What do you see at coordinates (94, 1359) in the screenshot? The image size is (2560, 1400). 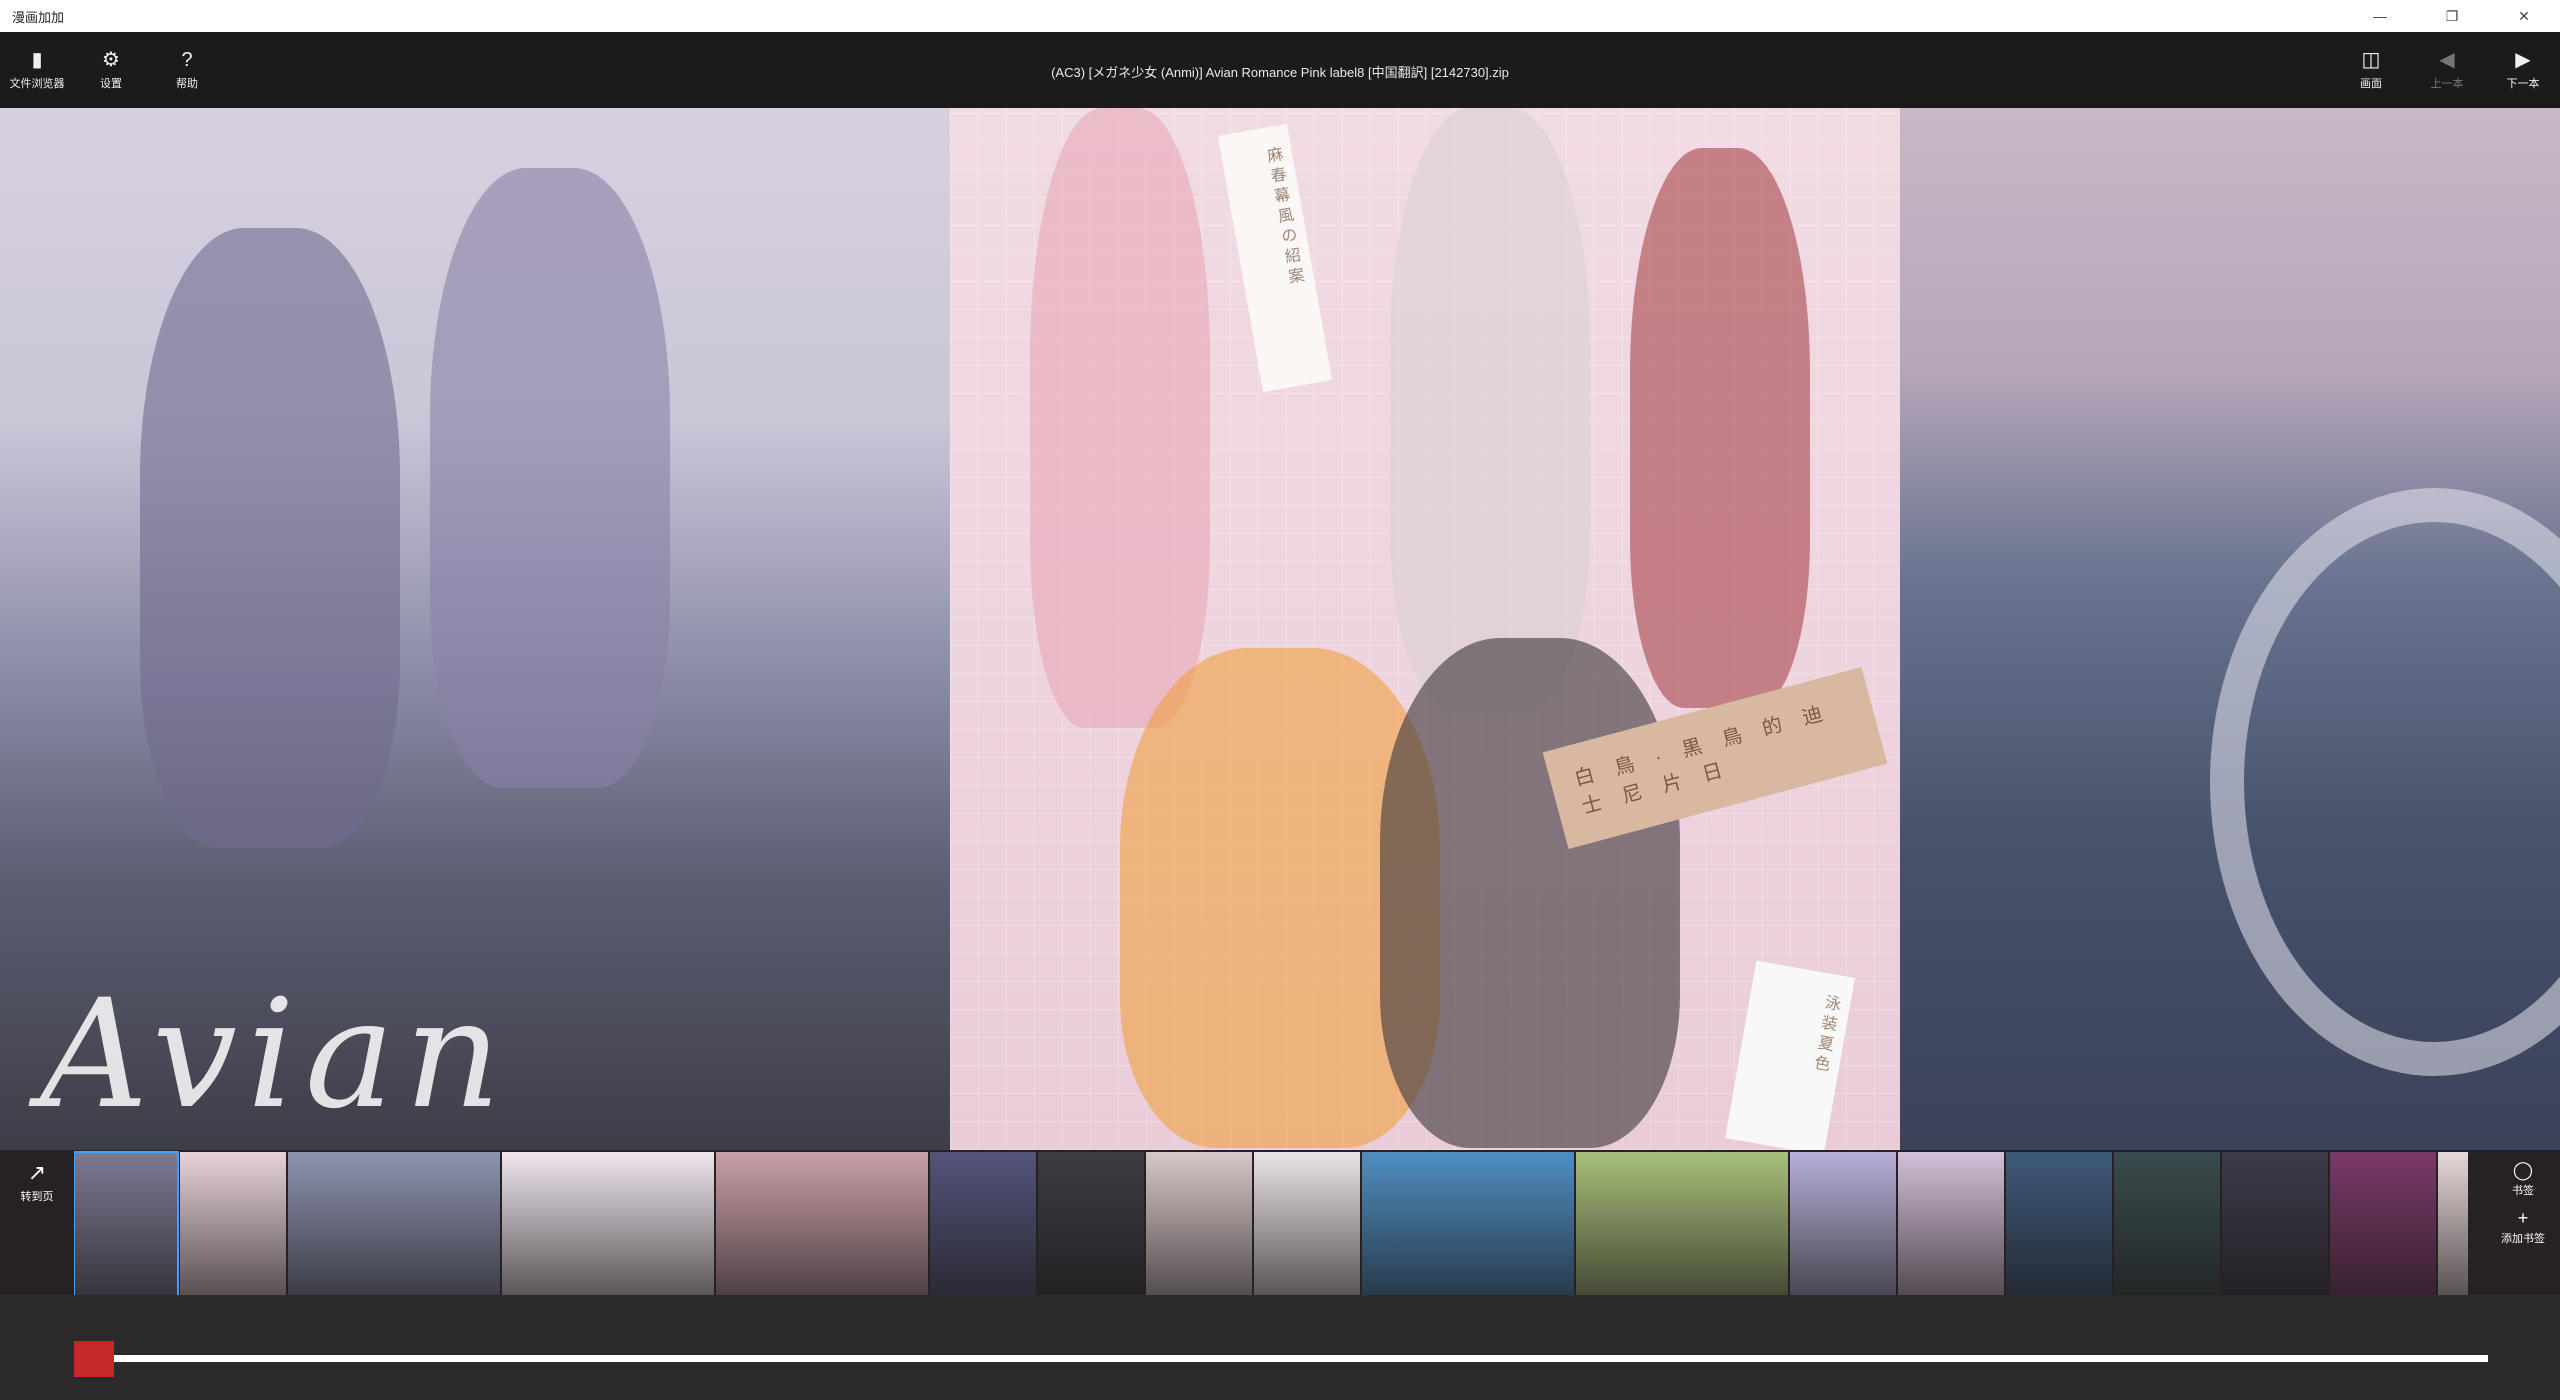 I see `progress-handle` at bounding box center [94, 1359].